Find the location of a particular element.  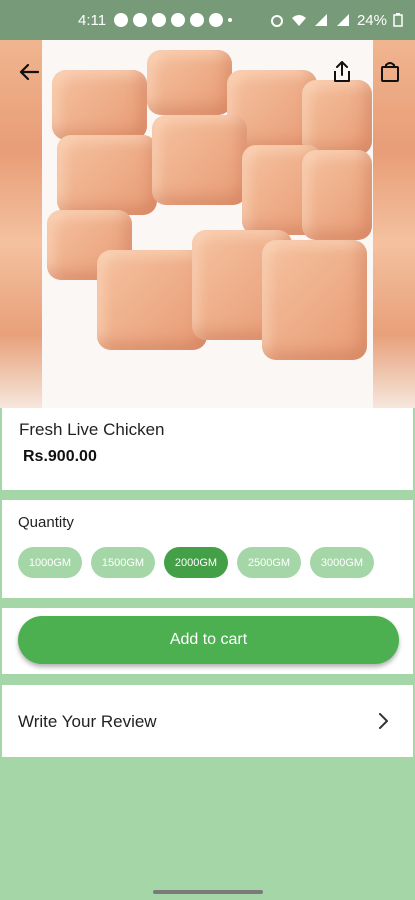

status-bar: 4:11 24% is located at coordinates (207, 20).